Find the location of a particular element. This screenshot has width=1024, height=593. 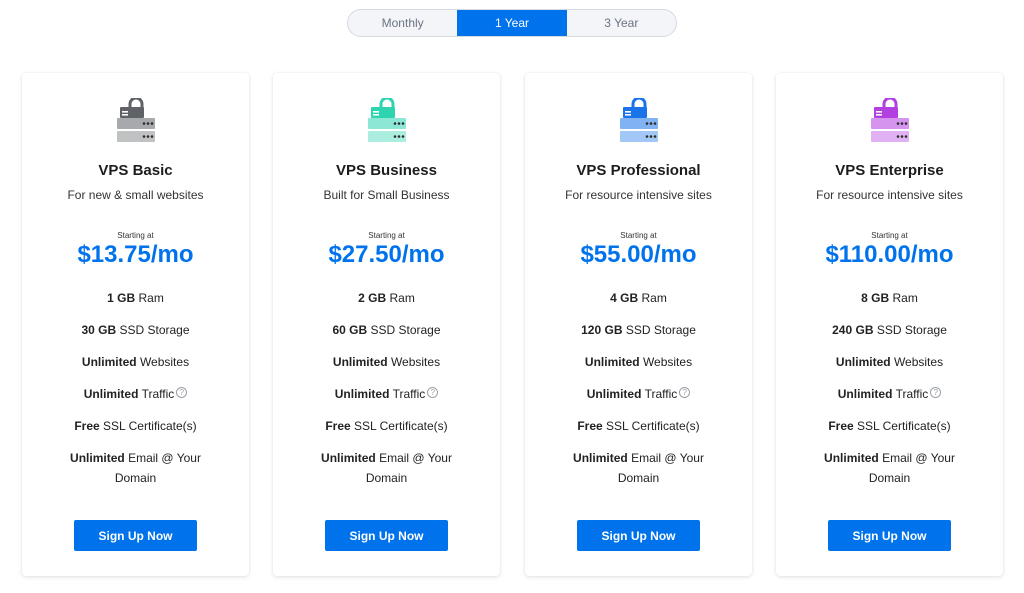

plan-title: VPS Basic is located at coordinates (135, 170).